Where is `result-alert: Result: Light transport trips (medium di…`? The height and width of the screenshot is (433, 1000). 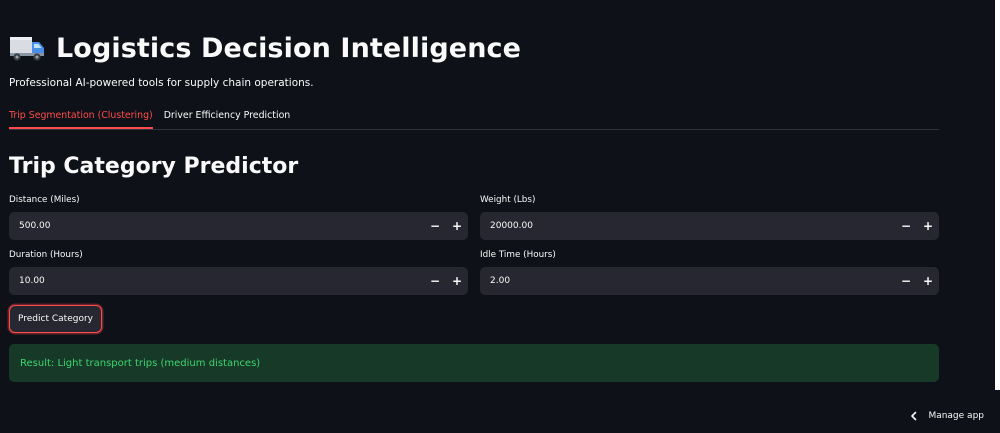 result-alert: Result: Light transport trips (medium di… is located at coordinates (474, 363).